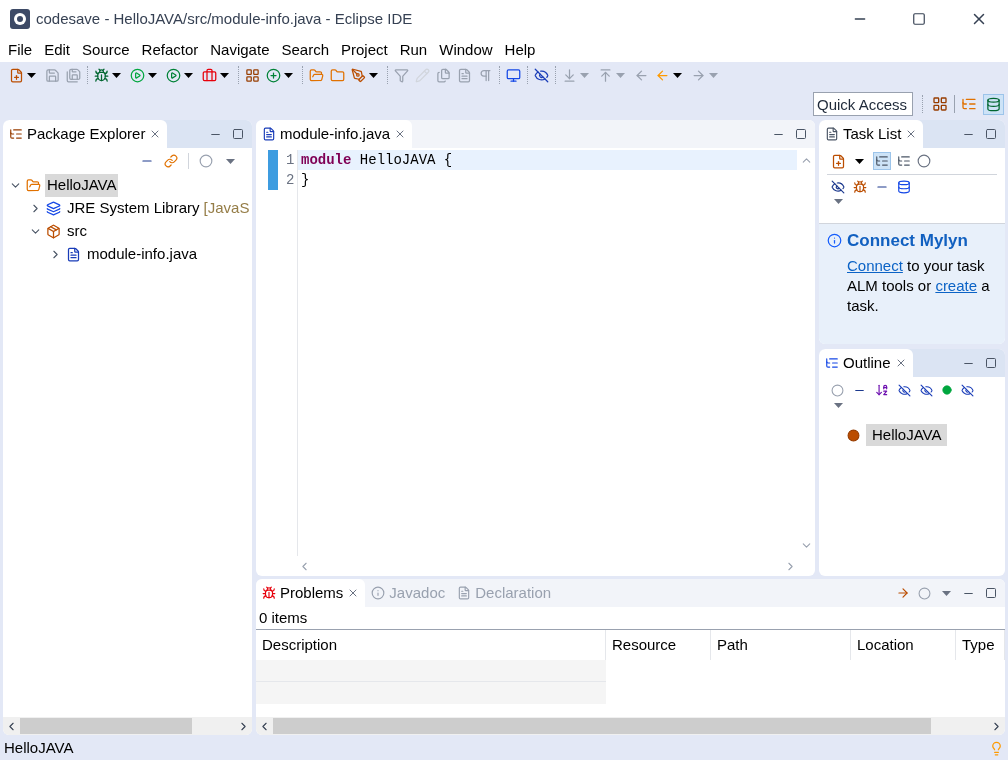 This screenshot has height=760, width=1008. I want to click on tree-item: JRE System Library [JavaS, so click(158, 208).